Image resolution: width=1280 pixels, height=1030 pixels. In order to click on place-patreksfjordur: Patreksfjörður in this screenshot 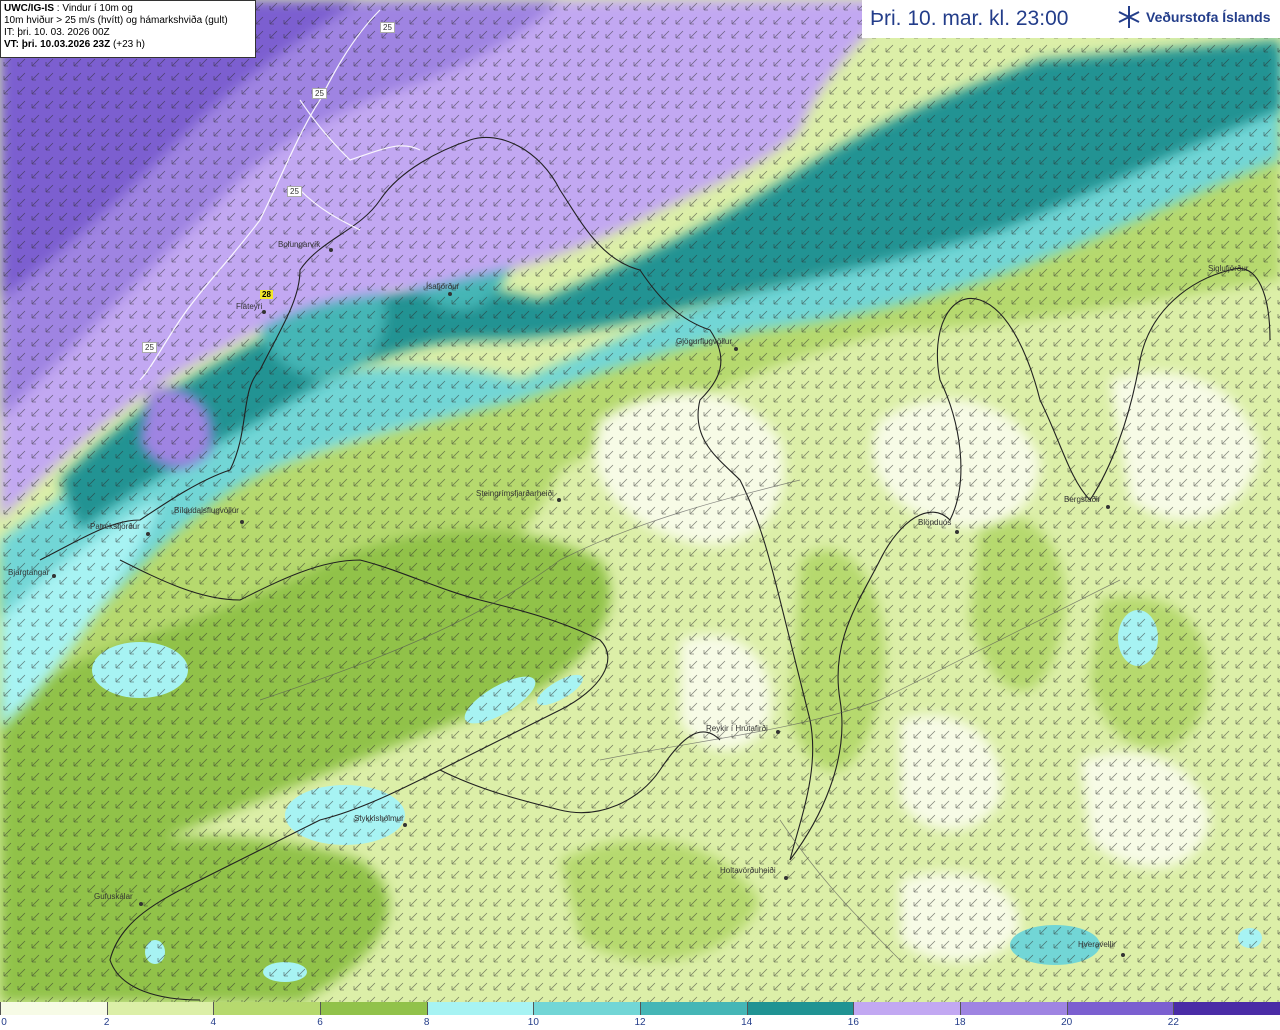, I will do `click(115, 526)`.